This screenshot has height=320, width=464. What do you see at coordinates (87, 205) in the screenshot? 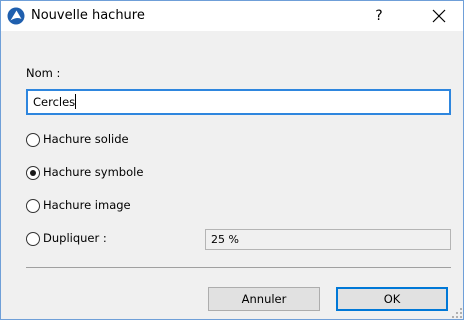
I see `radio-label-image-fill: Hachure image` at bounding box center [87, 205].